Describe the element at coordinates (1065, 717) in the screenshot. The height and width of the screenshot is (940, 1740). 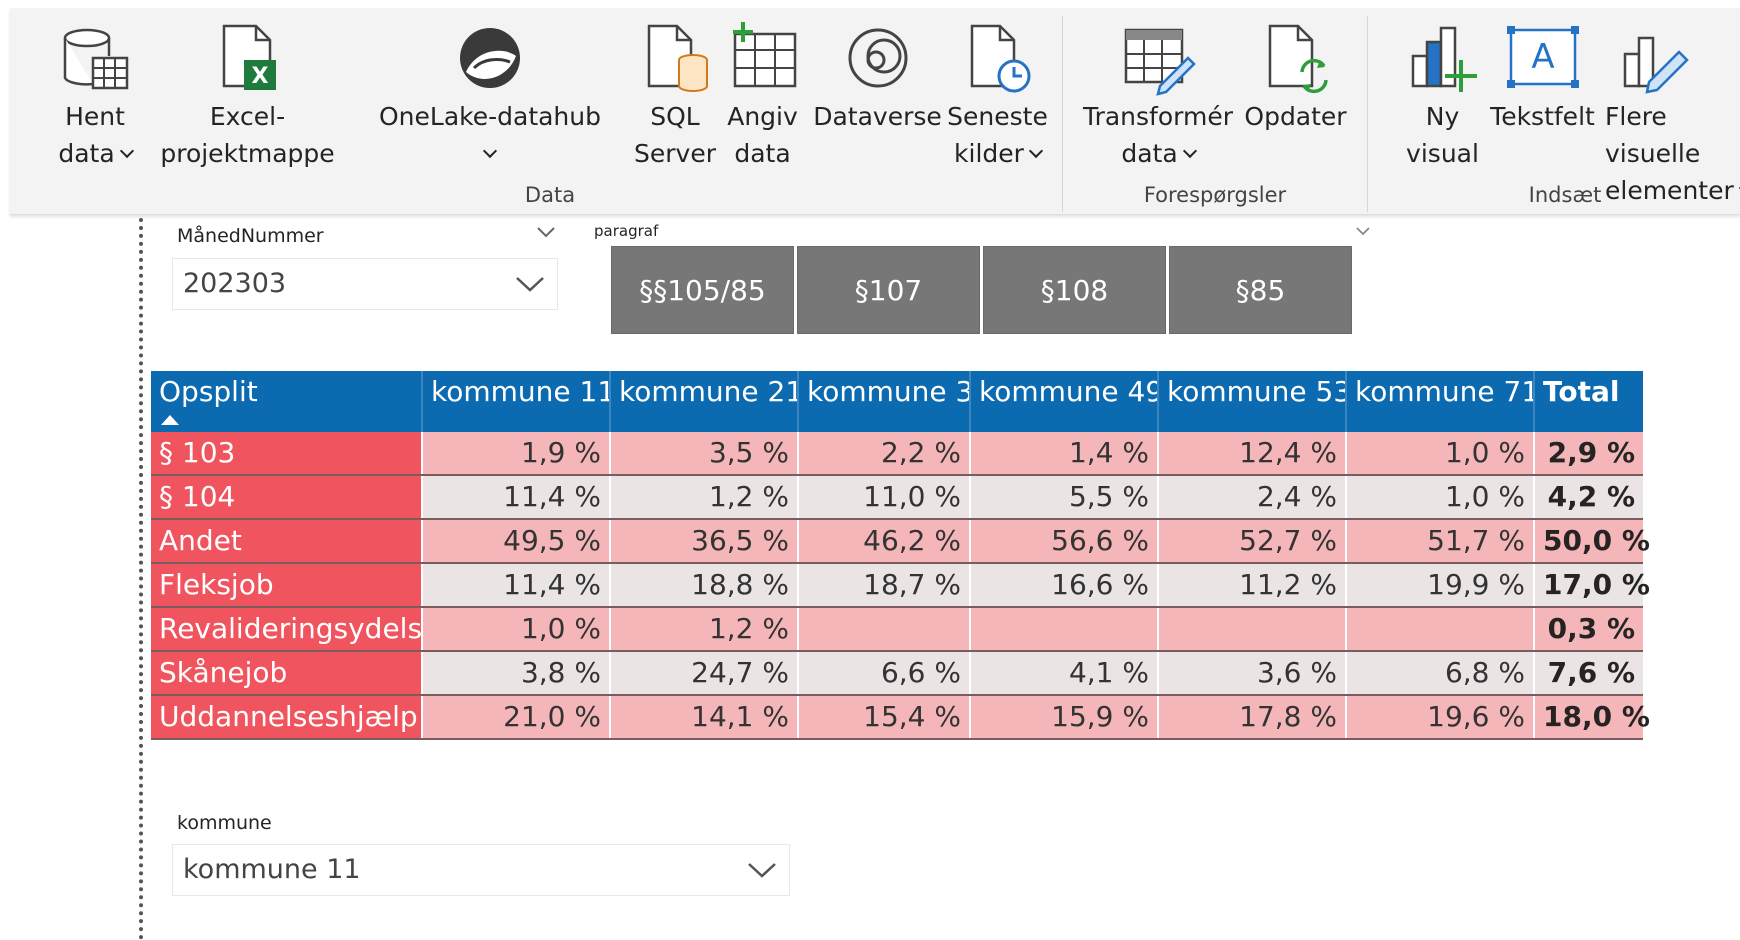
I see `table-cell: 15,9 %` at that location.